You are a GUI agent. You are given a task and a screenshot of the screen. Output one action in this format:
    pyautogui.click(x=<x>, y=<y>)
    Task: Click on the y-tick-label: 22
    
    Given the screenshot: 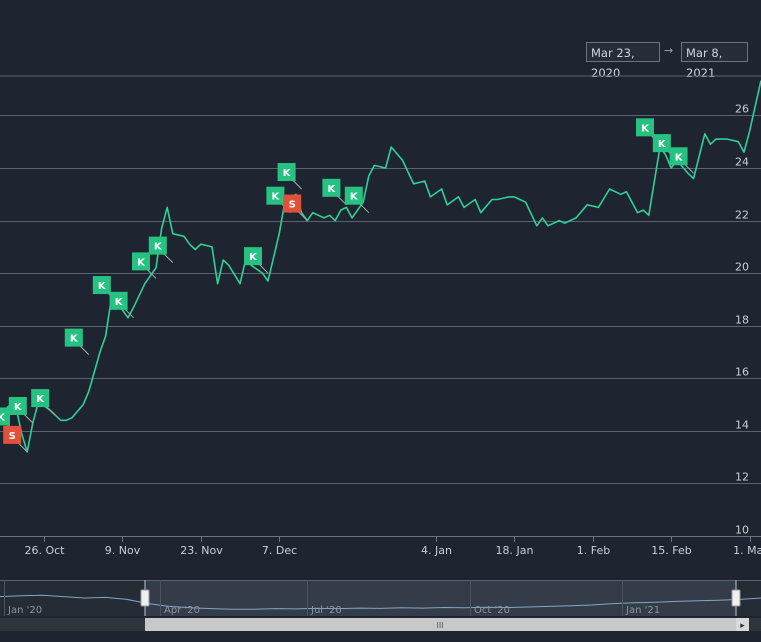 What is the action you would take?
    pyautogui.click(x=742, y=215)
    